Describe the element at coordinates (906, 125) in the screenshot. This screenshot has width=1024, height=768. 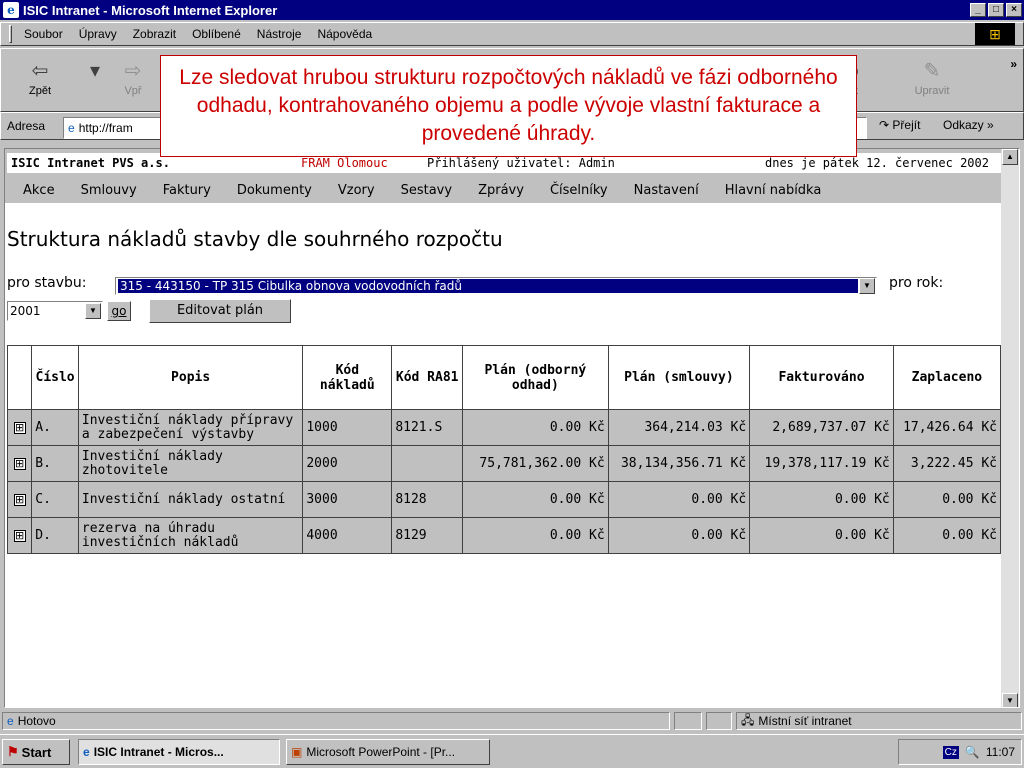
I see `go-label: Přejít` at that location.